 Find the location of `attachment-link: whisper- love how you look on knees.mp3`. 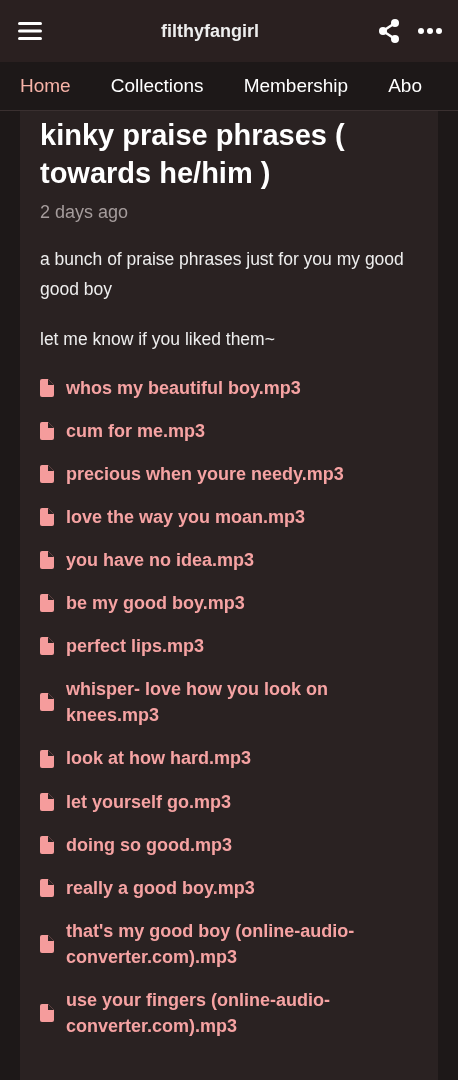

attachment-link: whisper- love how you look on knees.mp3 is located at coordinates (242, 702).